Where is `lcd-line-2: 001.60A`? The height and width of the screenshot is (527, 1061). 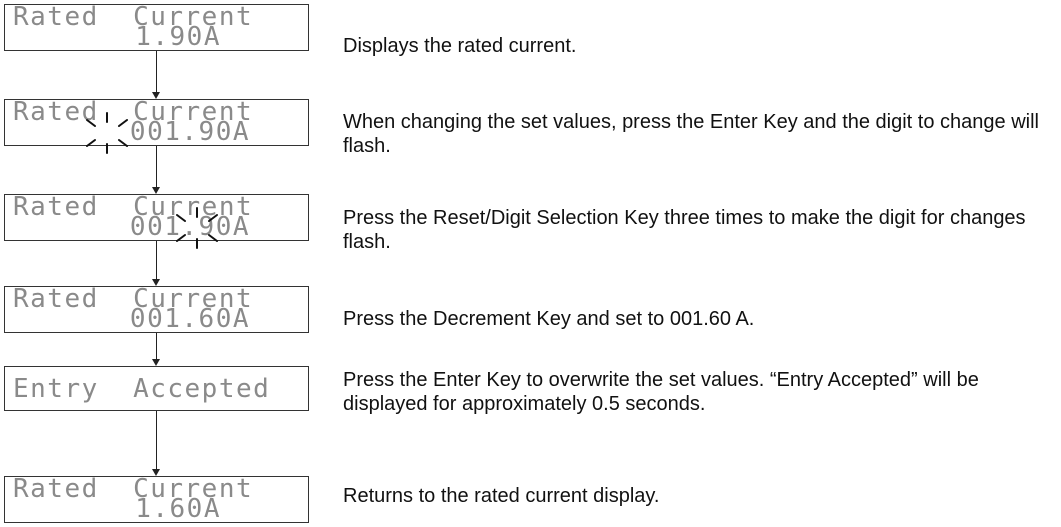 lcd-line-2: 001.60A is located at coordinates (189, 318).